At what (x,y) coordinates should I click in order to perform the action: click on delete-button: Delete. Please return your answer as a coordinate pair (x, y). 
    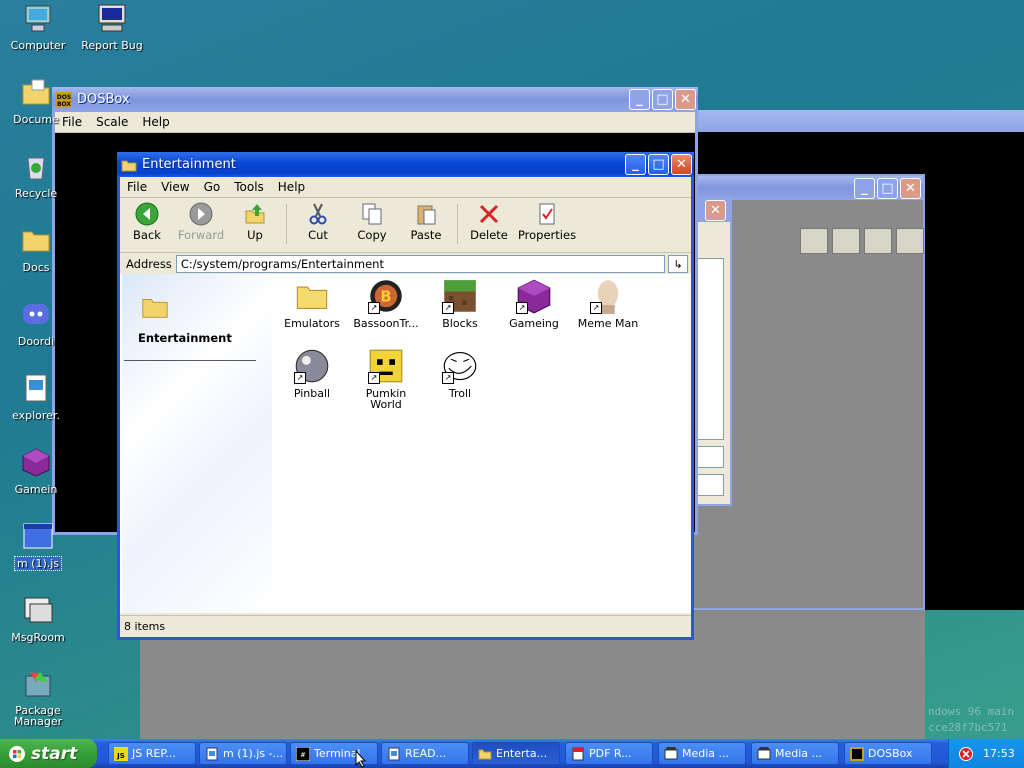
    Looking at the image, I should click on (489, 222).